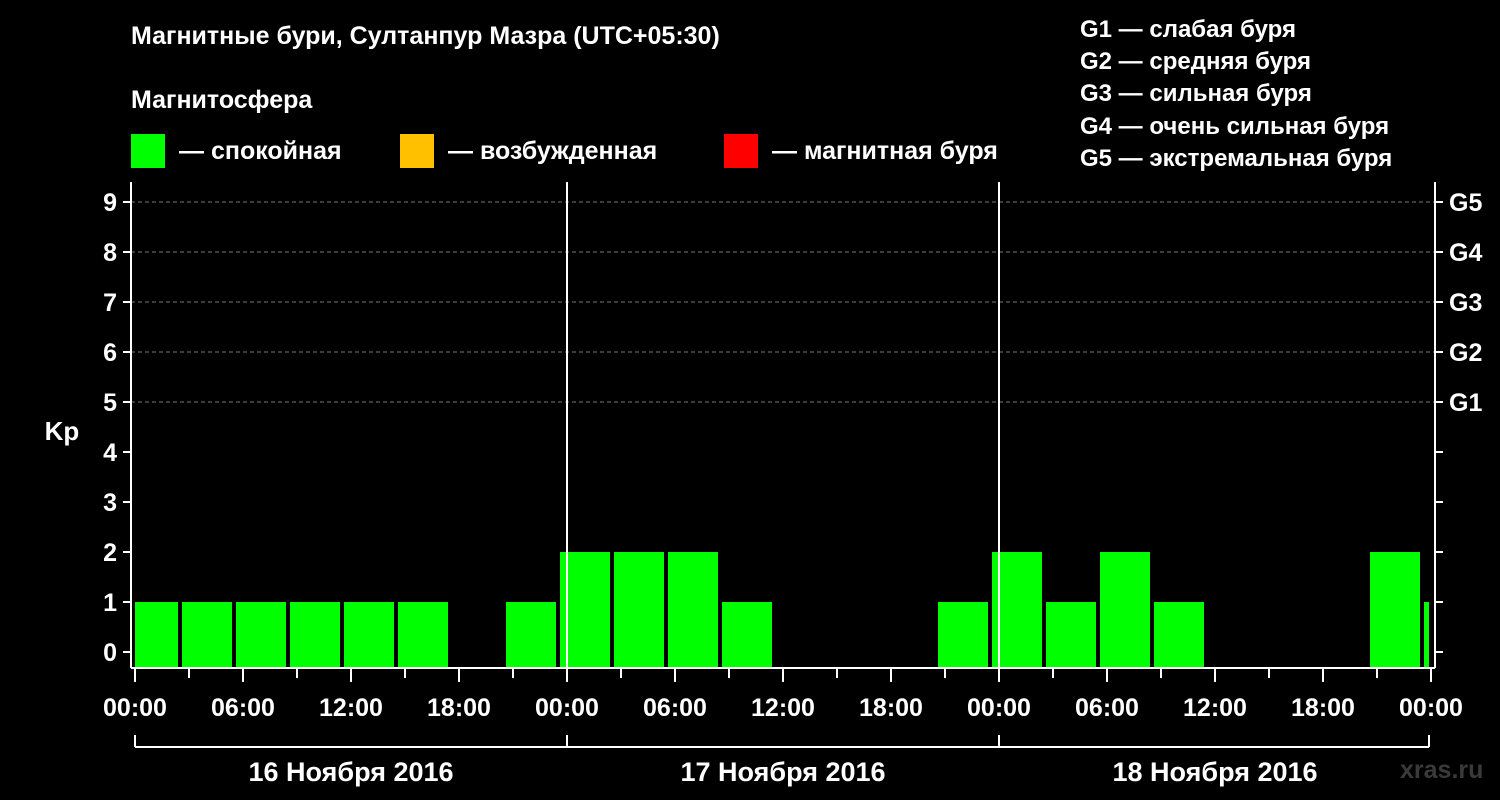 This screenshot has height=800, width=1500. What do you see at coordinates (1465, 203) in the screenshot?
I see `g-level-label: G5` at bounding box center [1465, 203].